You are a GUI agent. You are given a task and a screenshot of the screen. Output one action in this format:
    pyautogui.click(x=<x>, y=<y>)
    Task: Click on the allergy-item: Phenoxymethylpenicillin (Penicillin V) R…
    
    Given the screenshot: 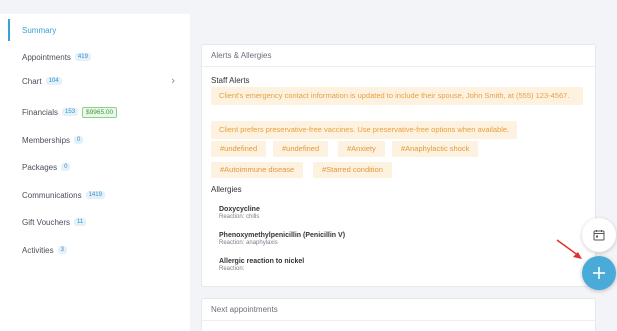 What is the action you would take?
    pyautogui.click(x=282, y=239)
    